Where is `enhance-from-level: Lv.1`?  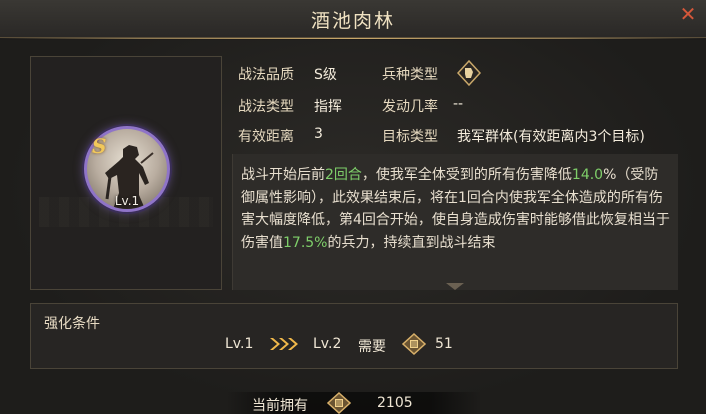 enhance-from-level: Lv.1 is located at coordinates (239, 344).